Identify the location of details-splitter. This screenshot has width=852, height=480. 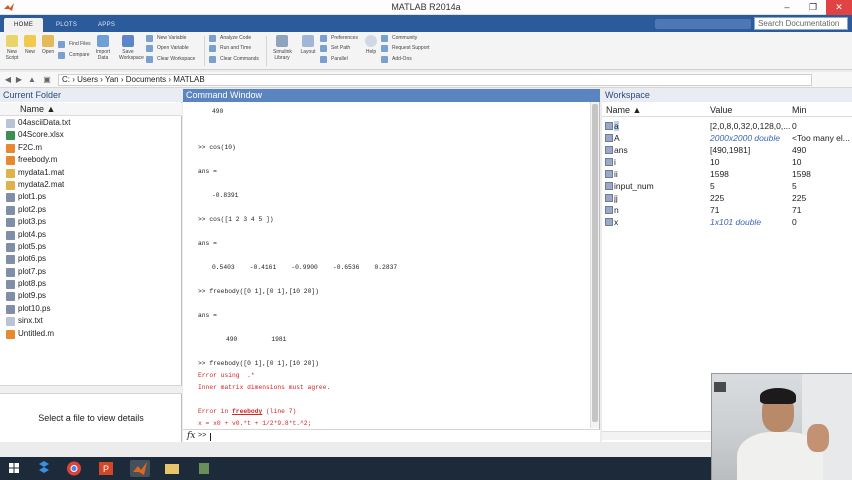
(91, 389).